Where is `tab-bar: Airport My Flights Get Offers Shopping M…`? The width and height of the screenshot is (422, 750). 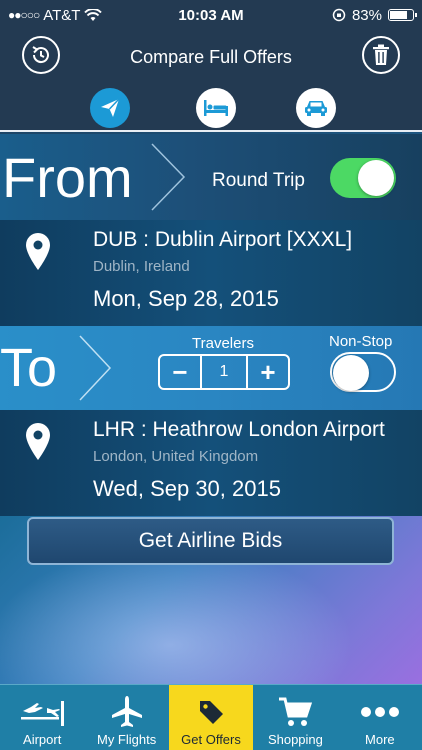
tab-bar: Airport My Flights Get Offers Shopping M… is located at coordinates (211, 717).